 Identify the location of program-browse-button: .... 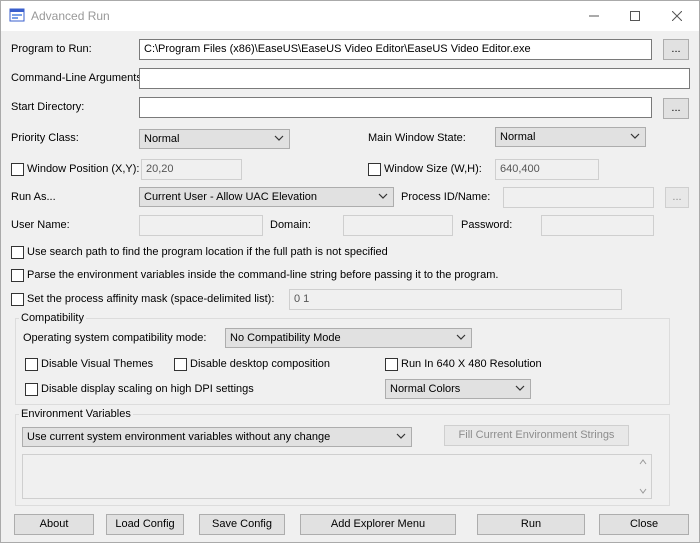
(676, 49).